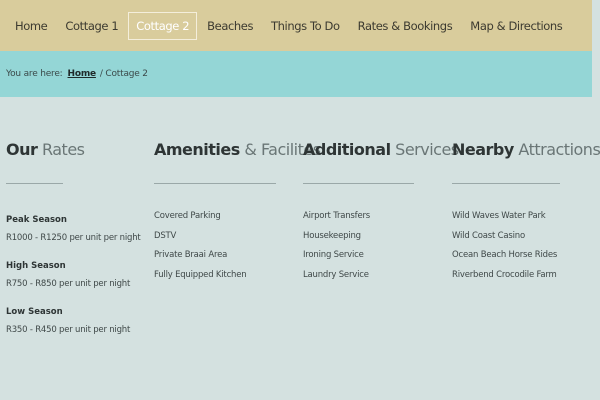 The height and width of the screenshot is (400, 600). I want to click on rates-divider, so click(34, 183).